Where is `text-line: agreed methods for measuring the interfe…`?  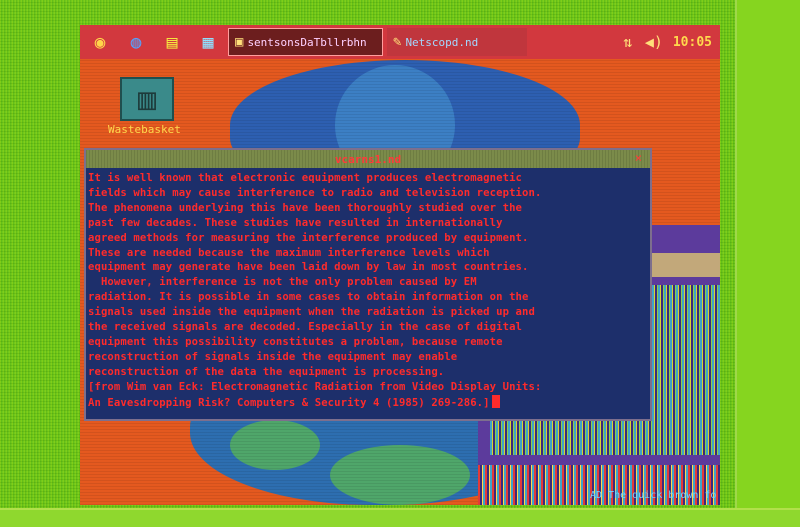 text-line: agreed methods for measuring the interfe… is located at coordinates (308, 237).